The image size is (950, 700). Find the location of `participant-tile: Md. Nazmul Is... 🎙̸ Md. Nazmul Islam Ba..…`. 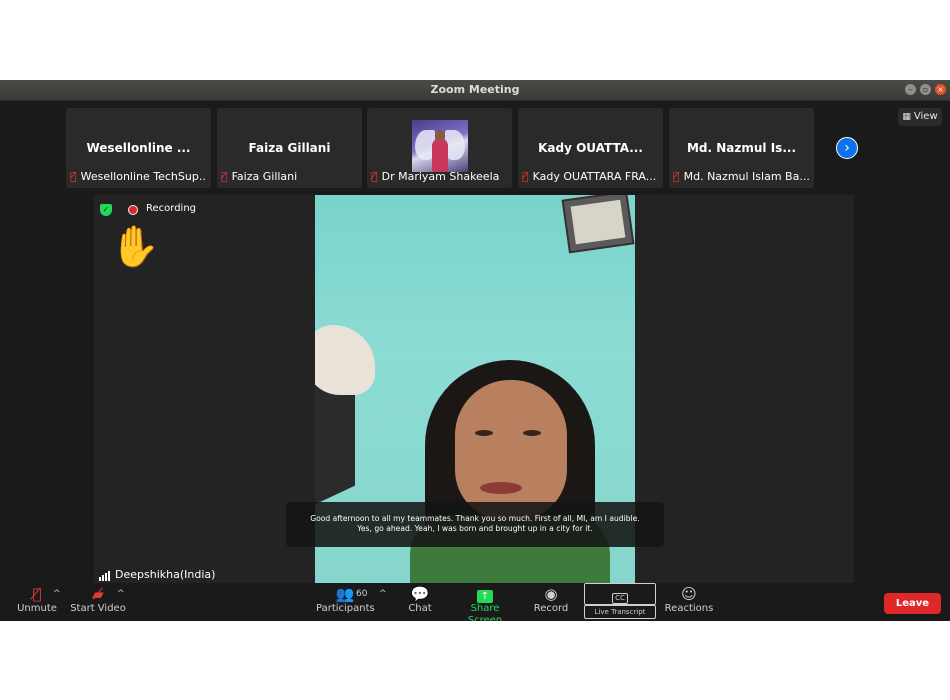

participant-tile: Md. Nazmul Is... 🎙̸ Md. Nazmul Islam Ba..… is located at coordinates (741, 148).